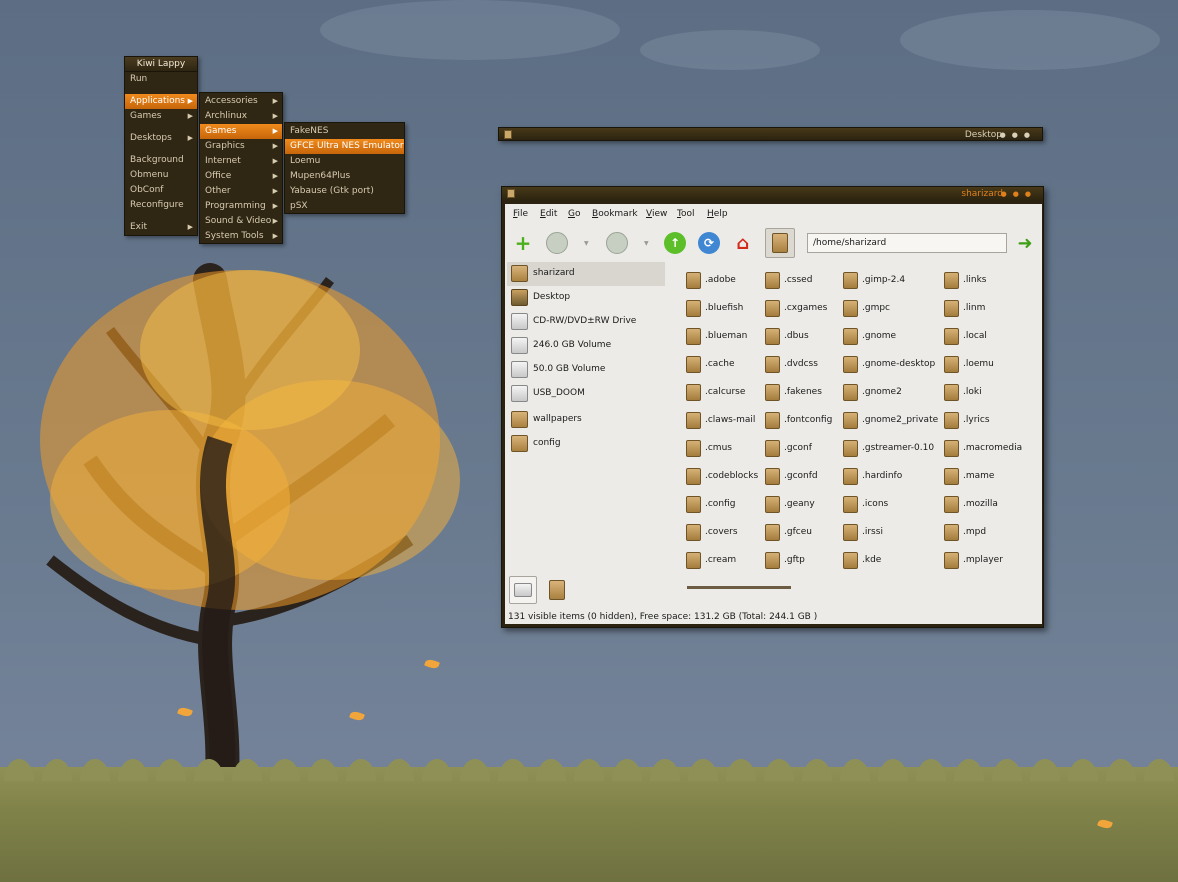 This screenshot has width=1178, height=882. What do you see at coordinates (717, 214) in the screenshot?
I see `menu-help: Help` at bounding box center [717, 214].